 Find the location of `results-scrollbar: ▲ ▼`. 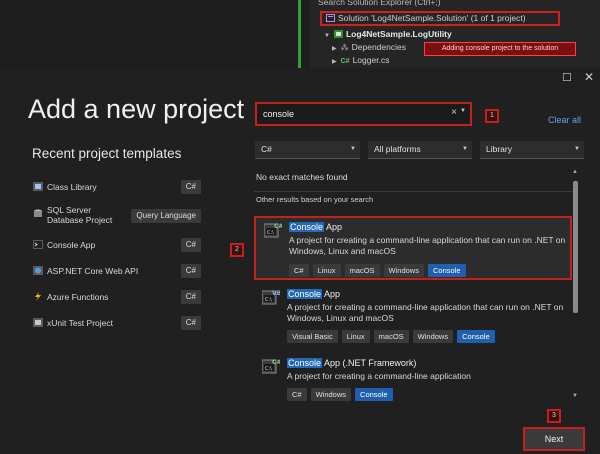

results-scrollbar: ▲ ▼ is located at coordinates (575, 287).